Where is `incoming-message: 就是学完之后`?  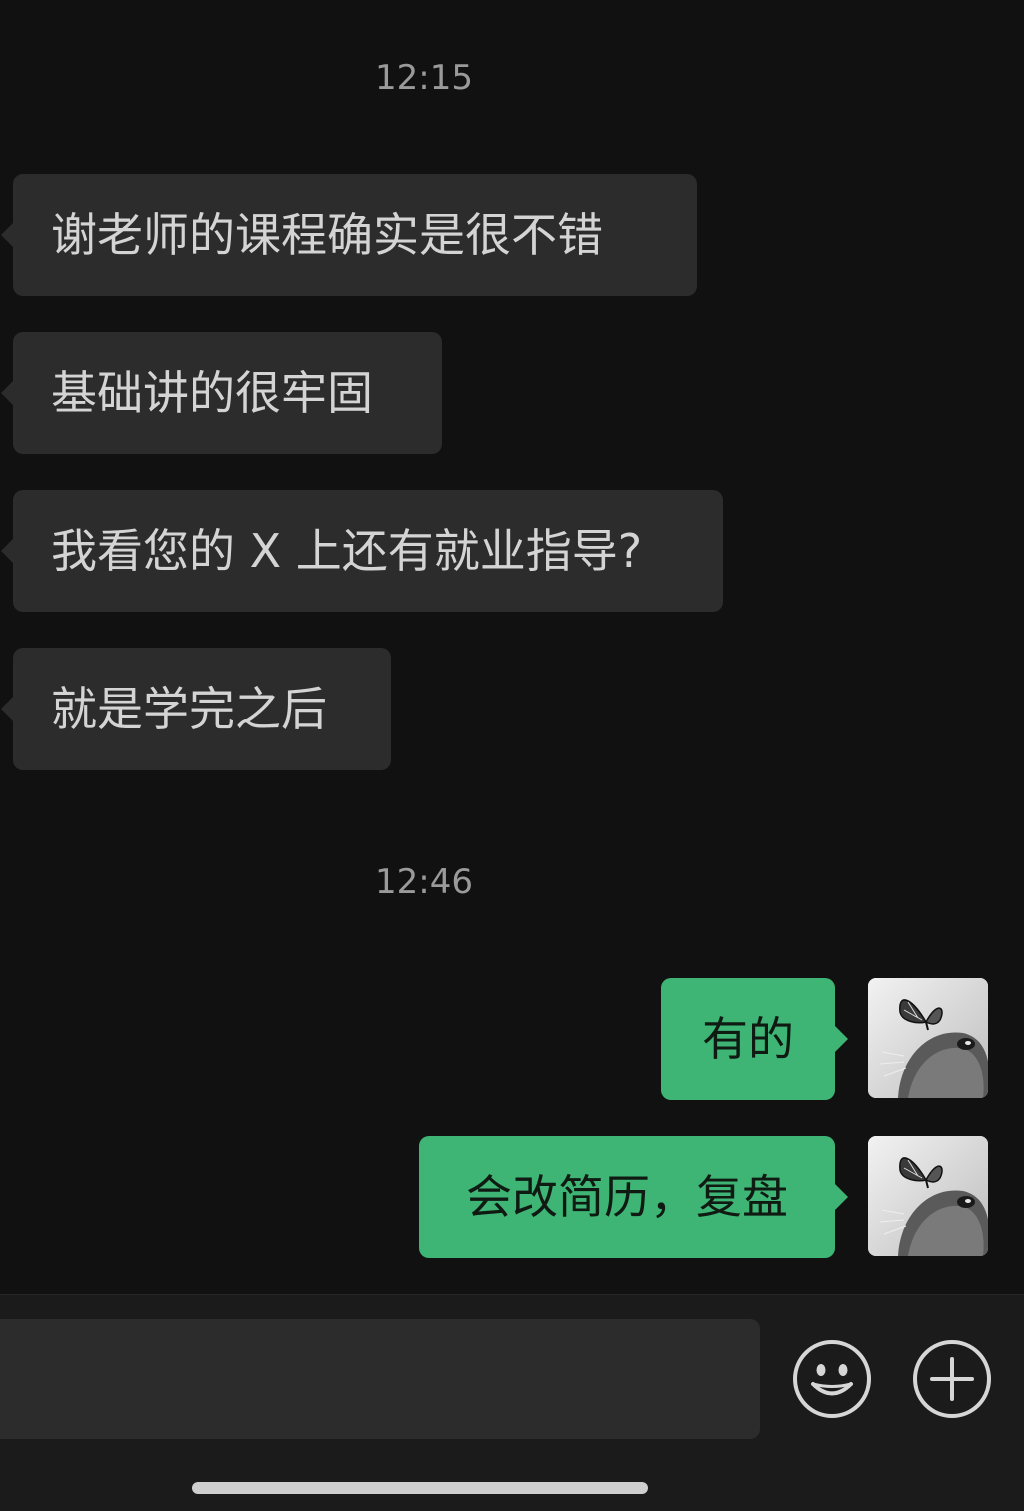 incoming-message: 就是学完之后 is located at coordinates (196, 709).